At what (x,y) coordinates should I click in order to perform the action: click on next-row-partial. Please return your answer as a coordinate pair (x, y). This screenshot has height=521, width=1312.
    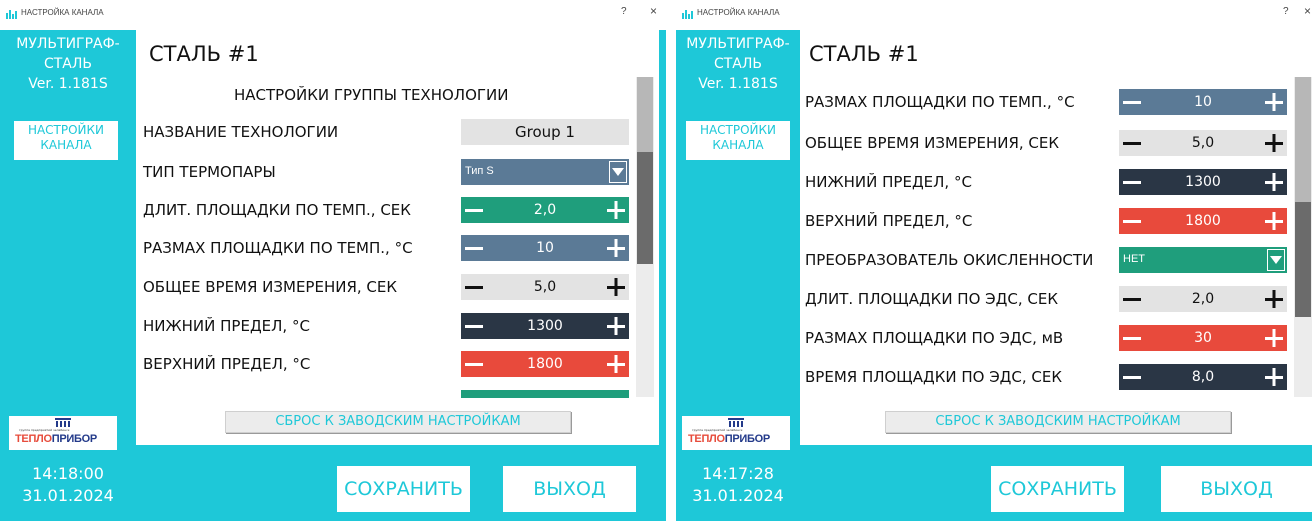
    Looking at the image, I should click on (545, 394).